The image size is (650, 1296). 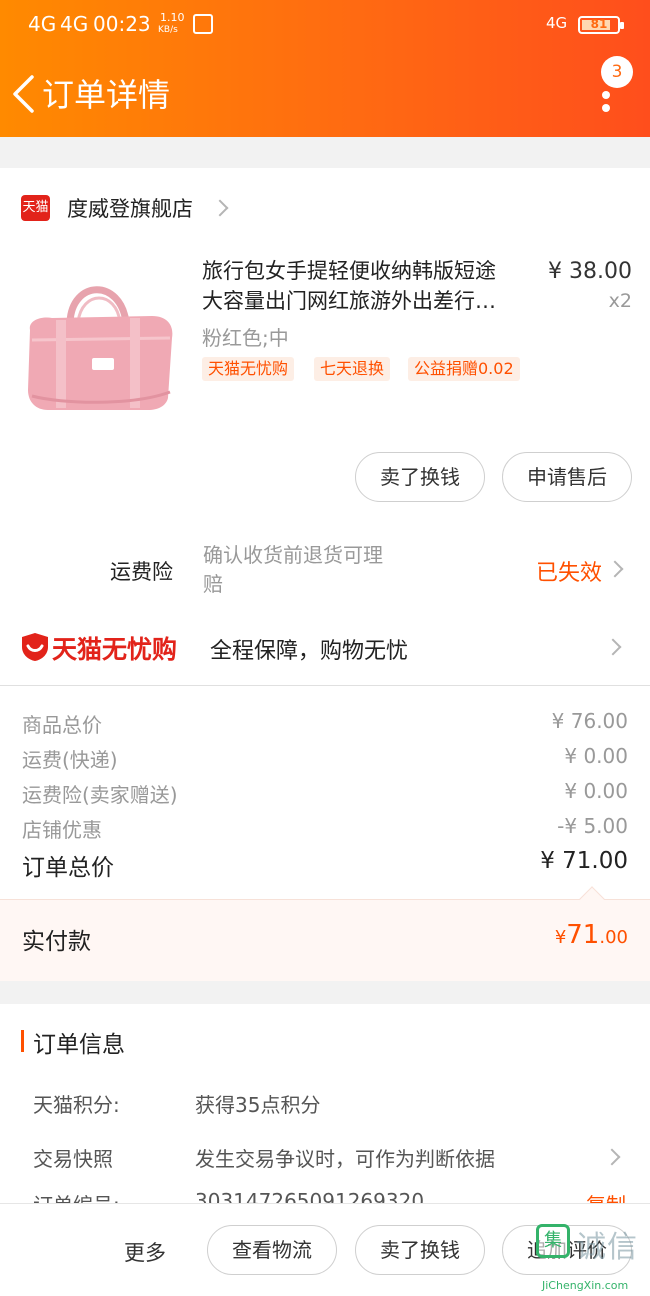 What do you see at coordinates (325, 933) in the screenshot?
I see `paid-amount-row: 实付款 ¥71.00` at bounding box center [325, 933].